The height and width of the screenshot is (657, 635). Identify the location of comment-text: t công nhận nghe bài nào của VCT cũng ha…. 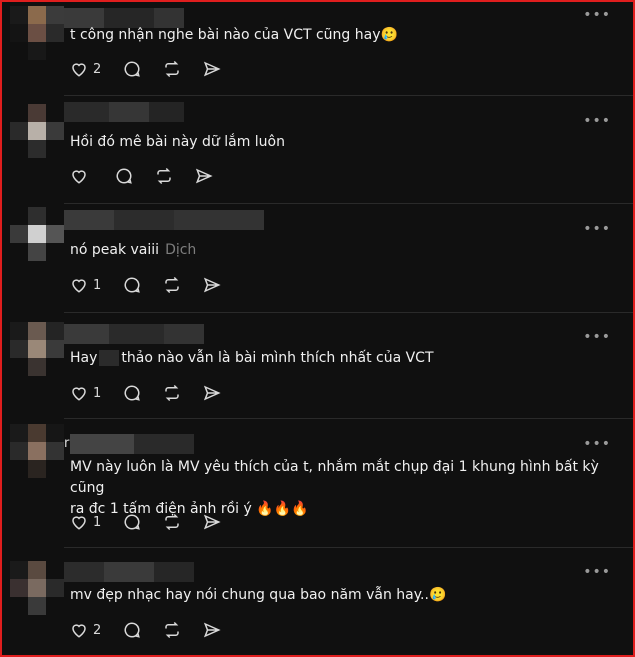
(234, 35).